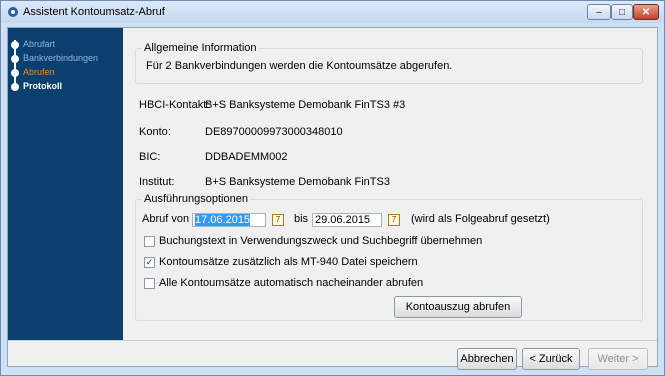 This screenshot has width=665, height=376. I want to click on close-icon: ✕, so click(646, 12).